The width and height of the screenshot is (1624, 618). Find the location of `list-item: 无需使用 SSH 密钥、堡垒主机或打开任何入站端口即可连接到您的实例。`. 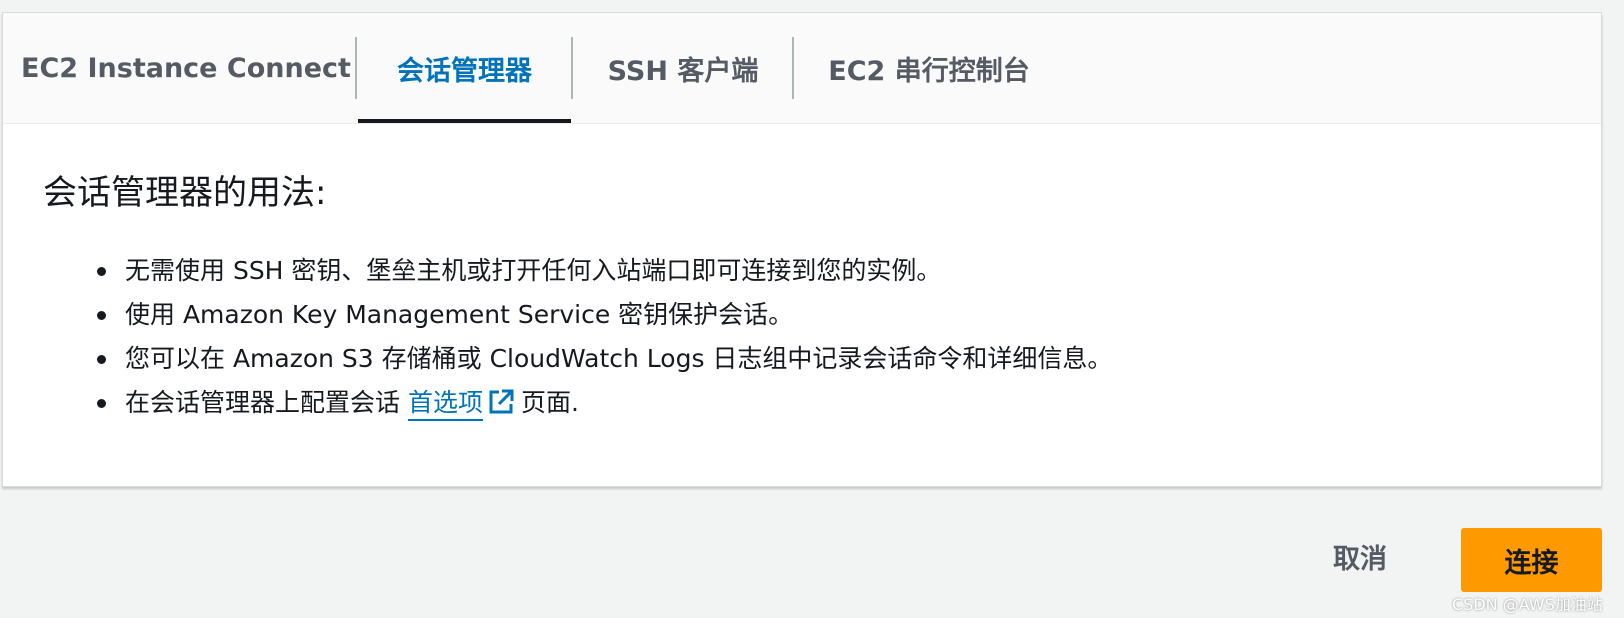

list-item: 无需使用 SSH 密钥、堡垒主机或打开任何入站端口即可连接到您的实例。 is located at coordinates (602, 271).